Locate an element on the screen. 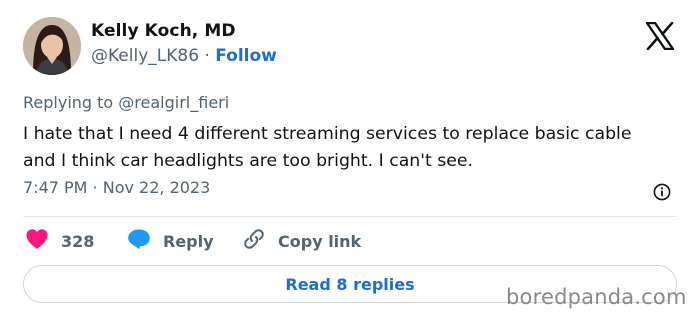 The width and height of the screenshot is (700, 319). info-icon is located at coordinates (662, 192).